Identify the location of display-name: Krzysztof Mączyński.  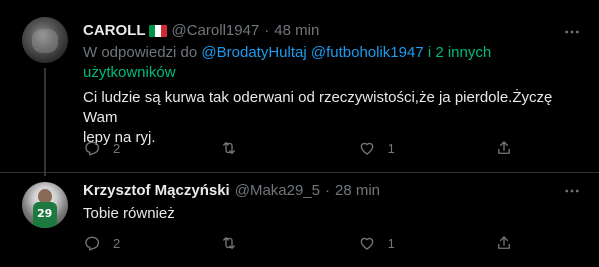
(156, 191).